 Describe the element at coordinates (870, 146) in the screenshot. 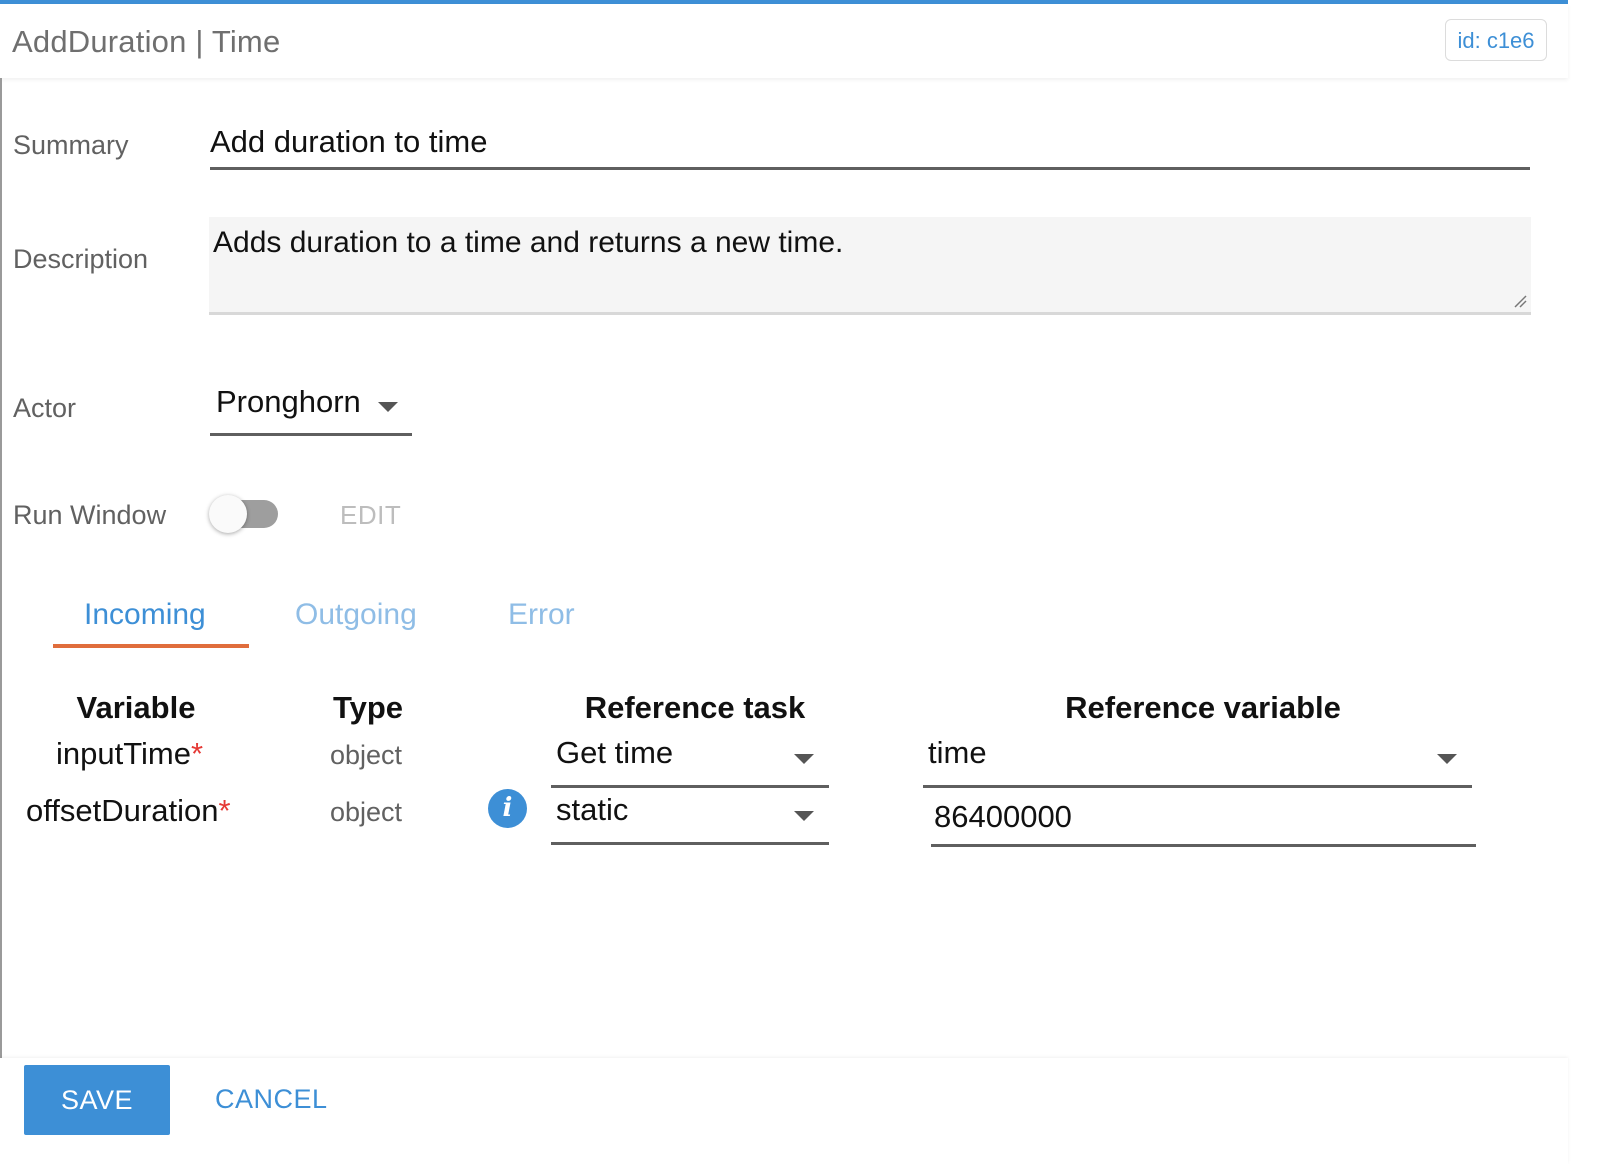

I see `summary-input: Add duration to time` at that location.